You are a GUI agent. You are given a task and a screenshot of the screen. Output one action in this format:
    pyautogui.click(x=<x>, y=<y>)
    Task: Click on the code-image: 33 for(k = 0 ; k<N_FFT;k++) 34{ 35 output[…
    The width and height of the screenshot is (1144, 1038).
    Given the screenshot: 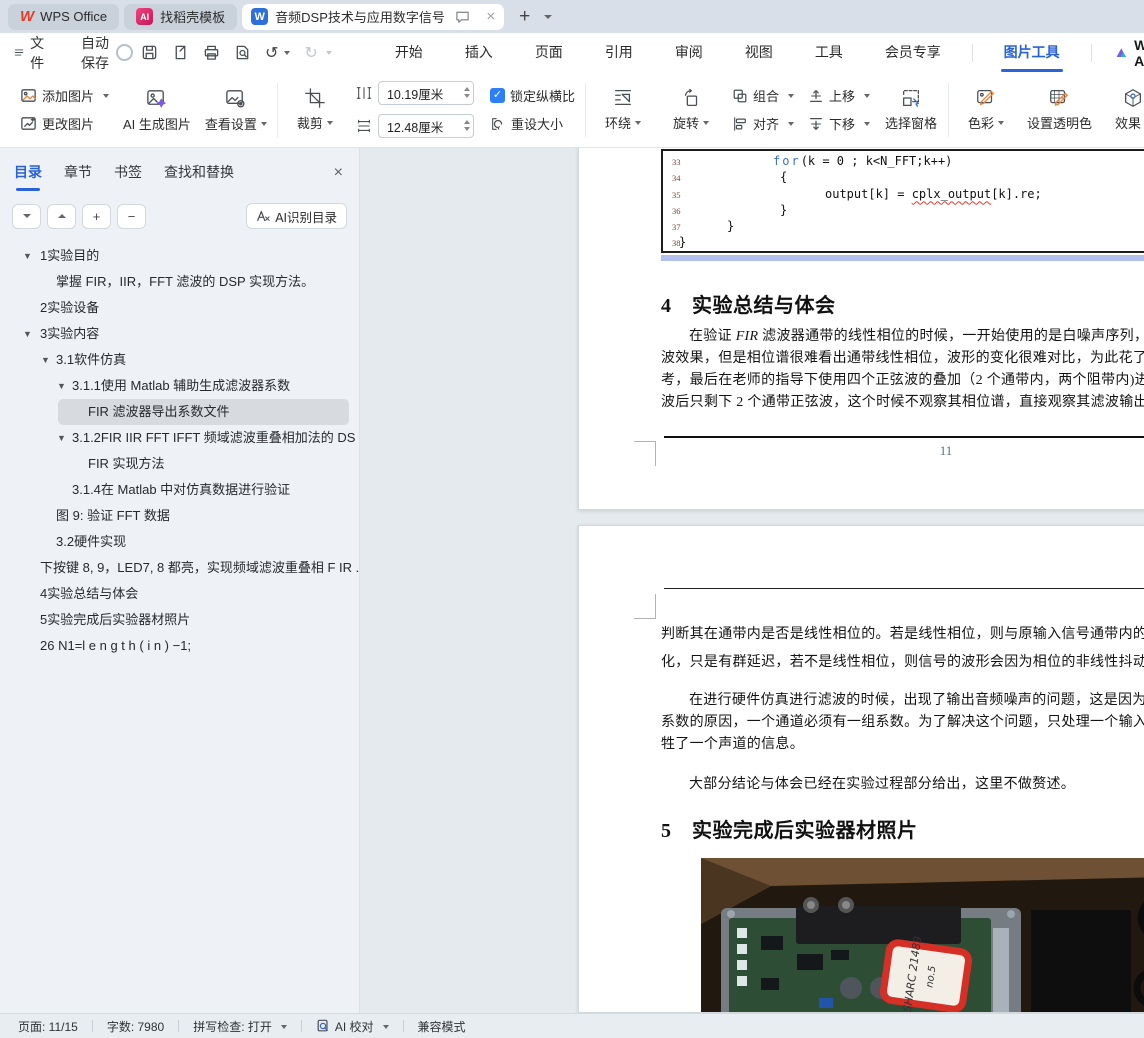 What is the action you would take?
    pyautogui.click(x=902, y=201)
    